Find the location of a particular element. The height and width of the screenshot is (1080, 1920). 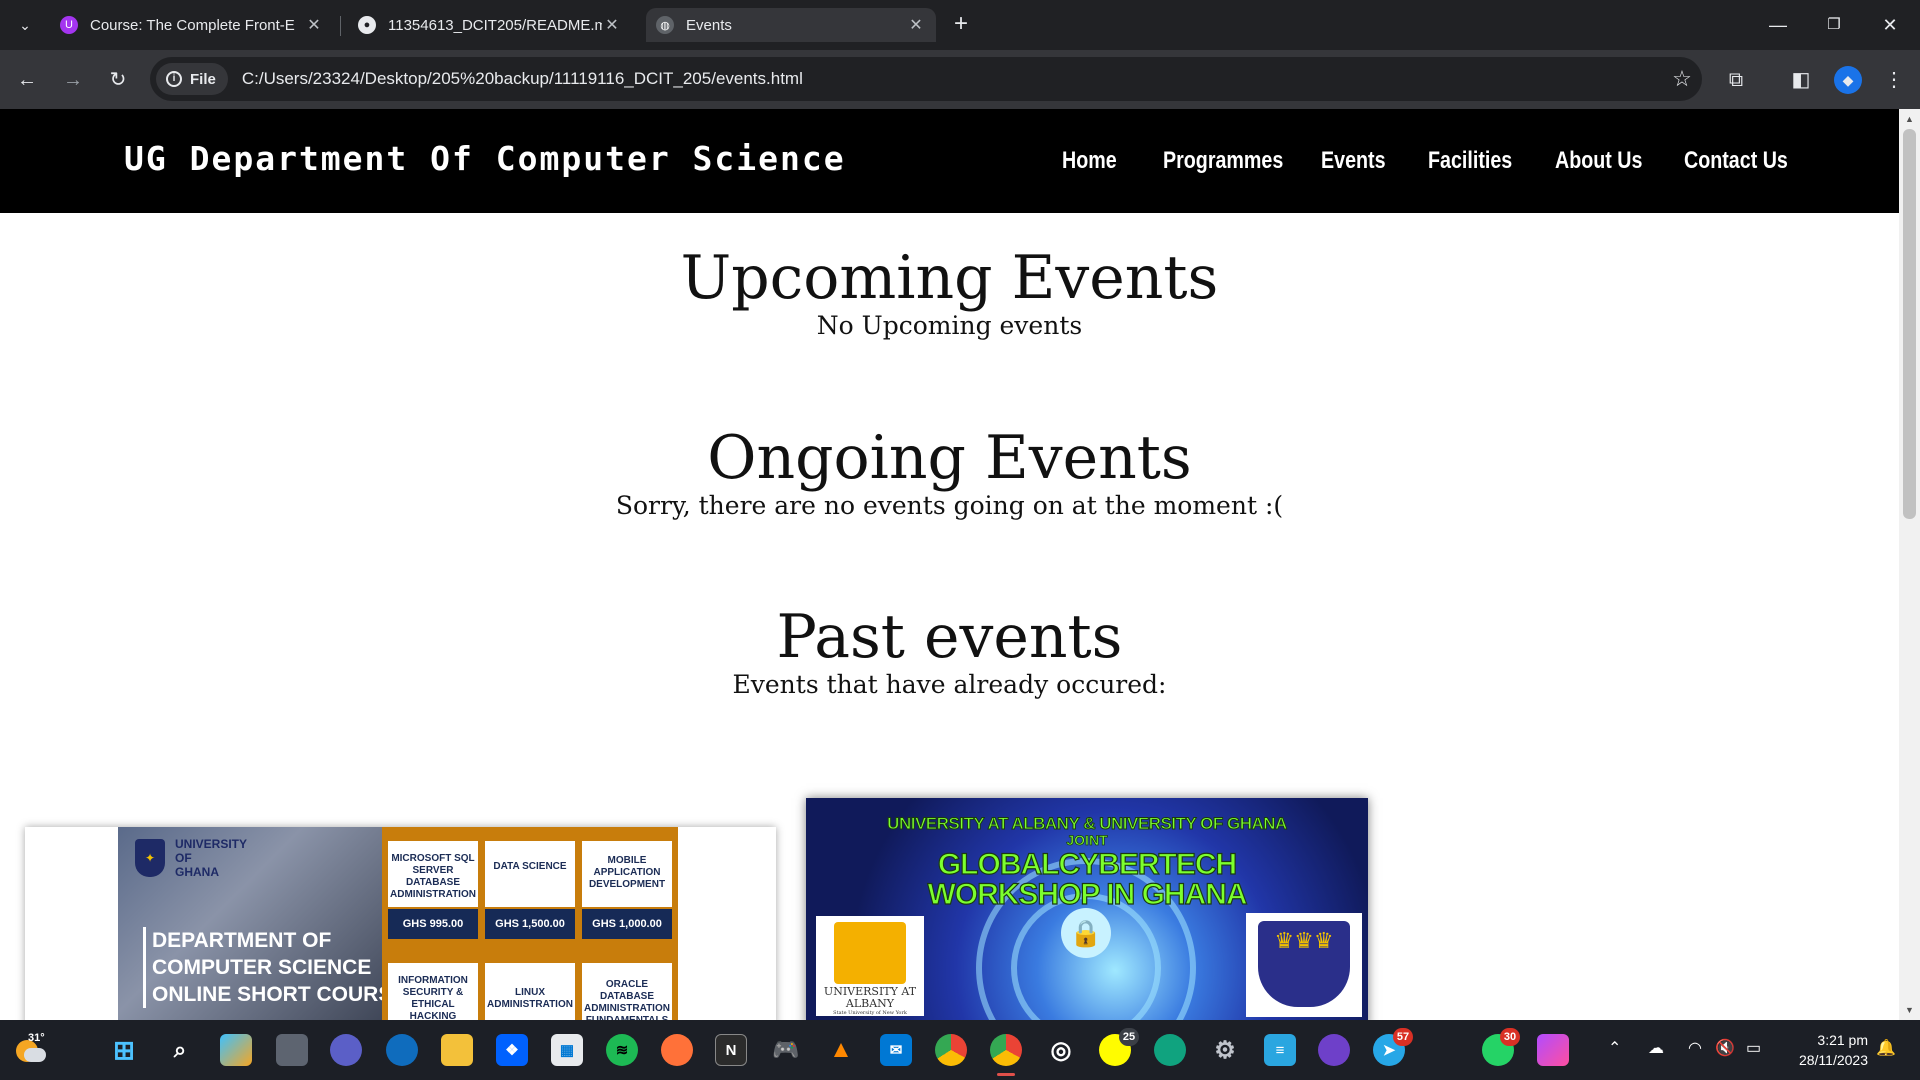

course-card: MOBILE APPLICATION DEVELOPMENT is located at coordinates (627, 874).